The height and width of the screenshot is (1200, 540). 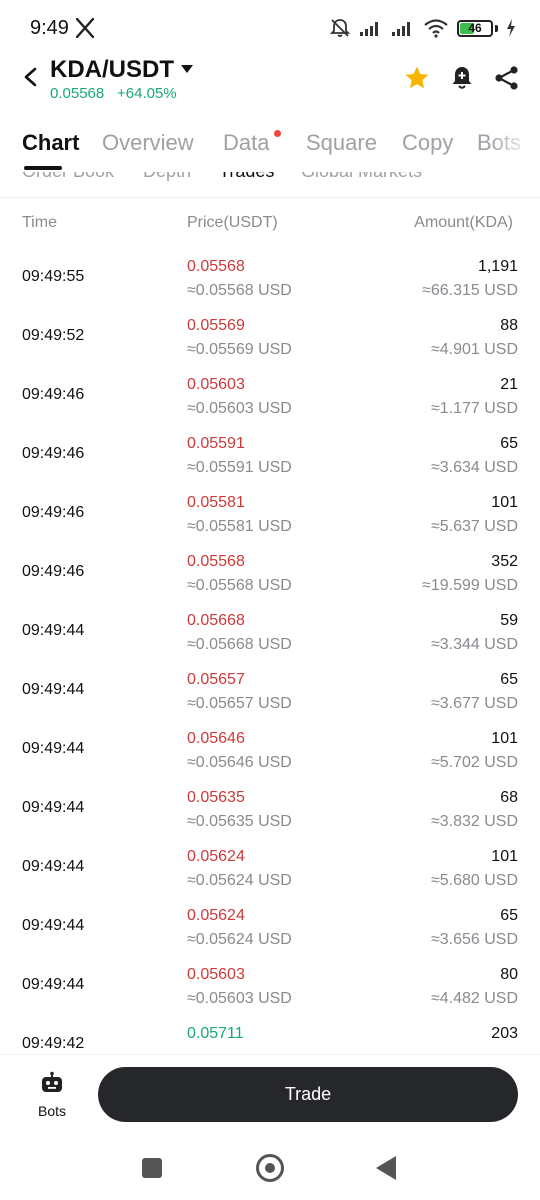 What do you see at coordinates (515, 149) in the screenshot?
I see `tabs-fade` at bounding box center [515, 149].